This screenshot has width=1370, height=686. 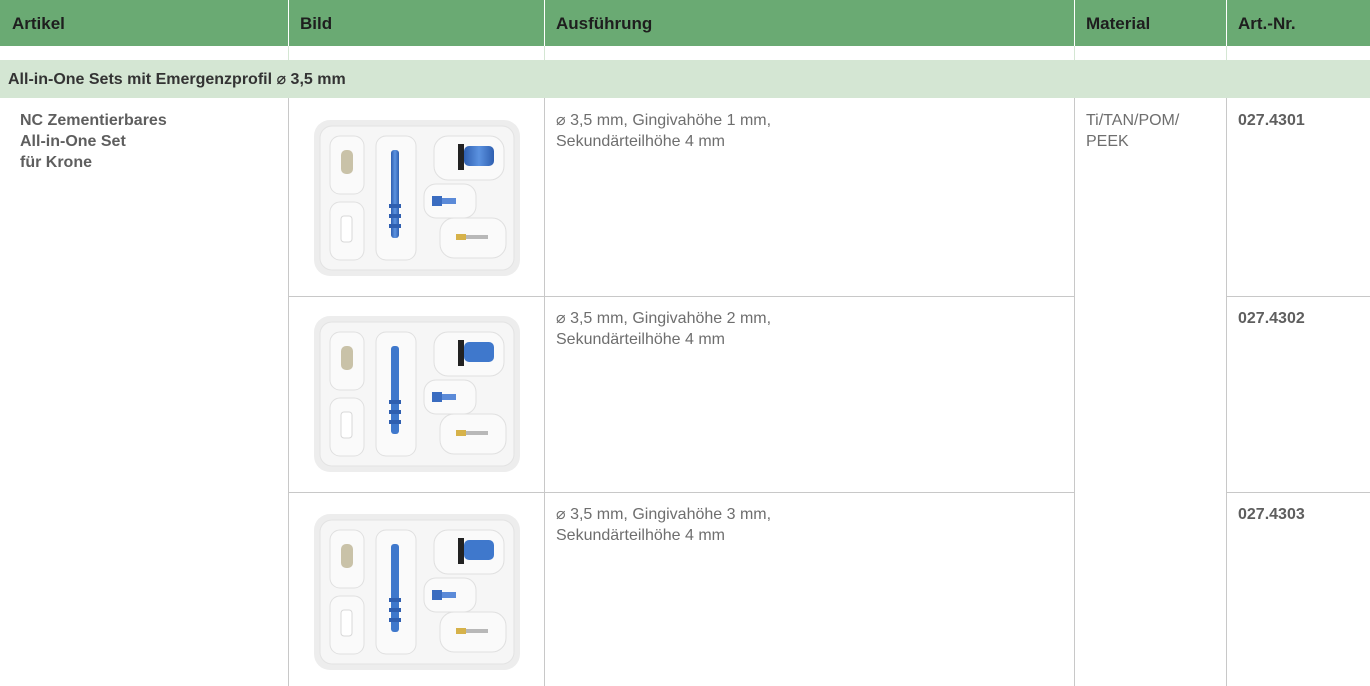 I want to click on row-1-article-number: 027.4301, so click(x=1271, y=120).